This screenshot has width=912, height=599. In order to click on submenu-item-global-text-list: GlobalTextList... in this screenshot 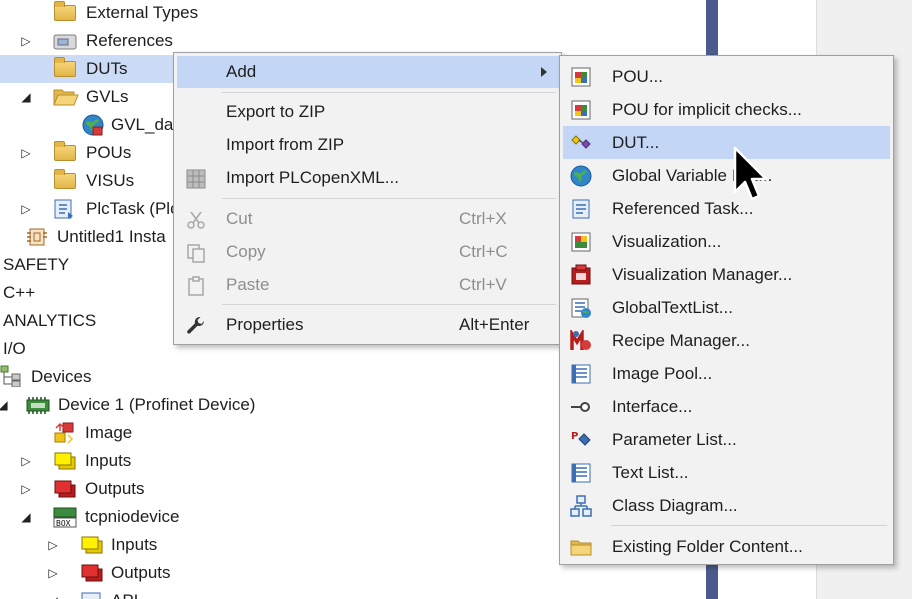, I will do `click(726, 307)`.